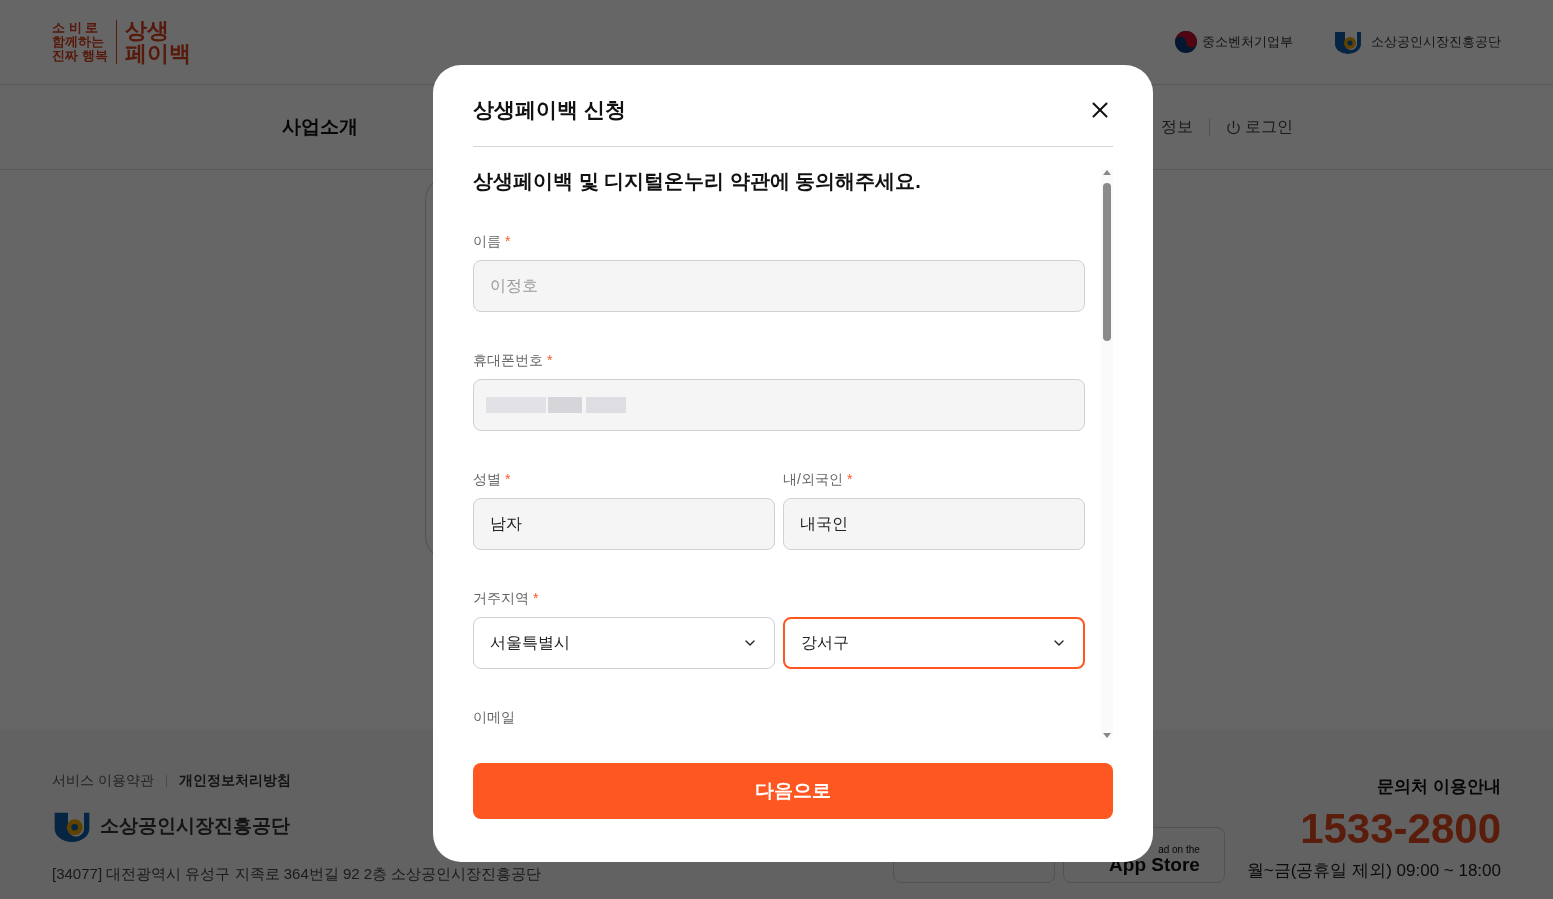  I want to click on nav-item: 사업소개, so click(320, 127).